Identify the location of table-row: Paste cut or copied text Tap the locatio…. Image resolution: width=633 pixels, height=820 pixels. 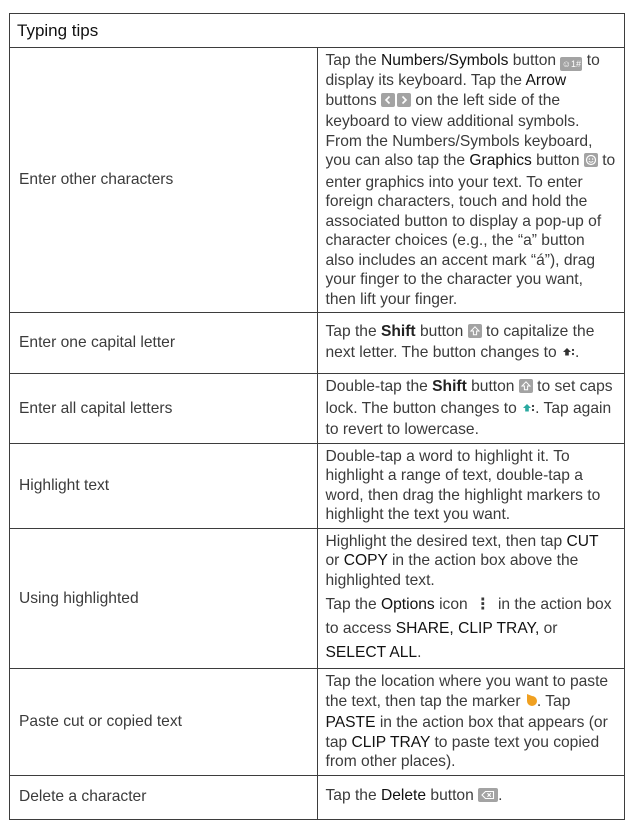
(317, 722).